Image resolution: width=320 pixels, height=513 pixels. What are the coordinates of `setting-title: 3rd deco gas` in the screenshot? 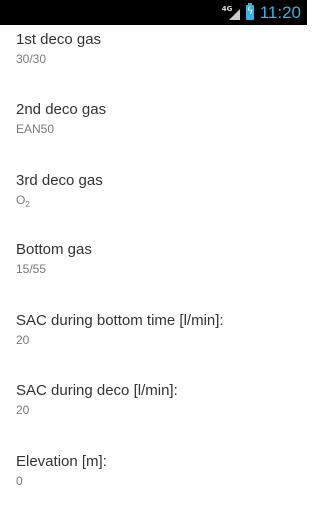 It's located at (59, 180).